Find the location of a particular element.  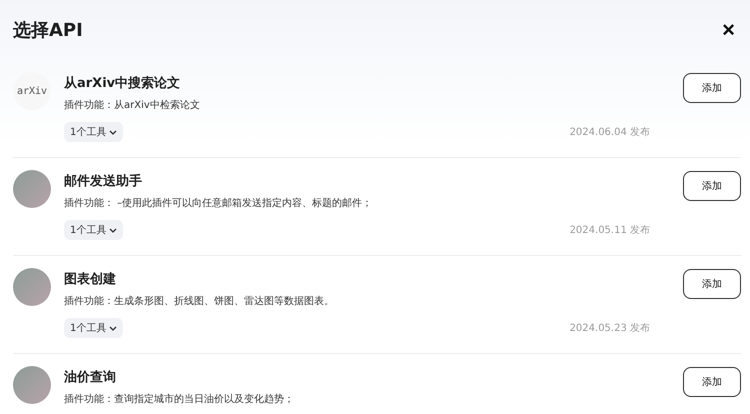

plugin-description: 插件功能：生成条形图、折线图、饼图、雷达图等数据图表。 is located at coordinates (199, 301).